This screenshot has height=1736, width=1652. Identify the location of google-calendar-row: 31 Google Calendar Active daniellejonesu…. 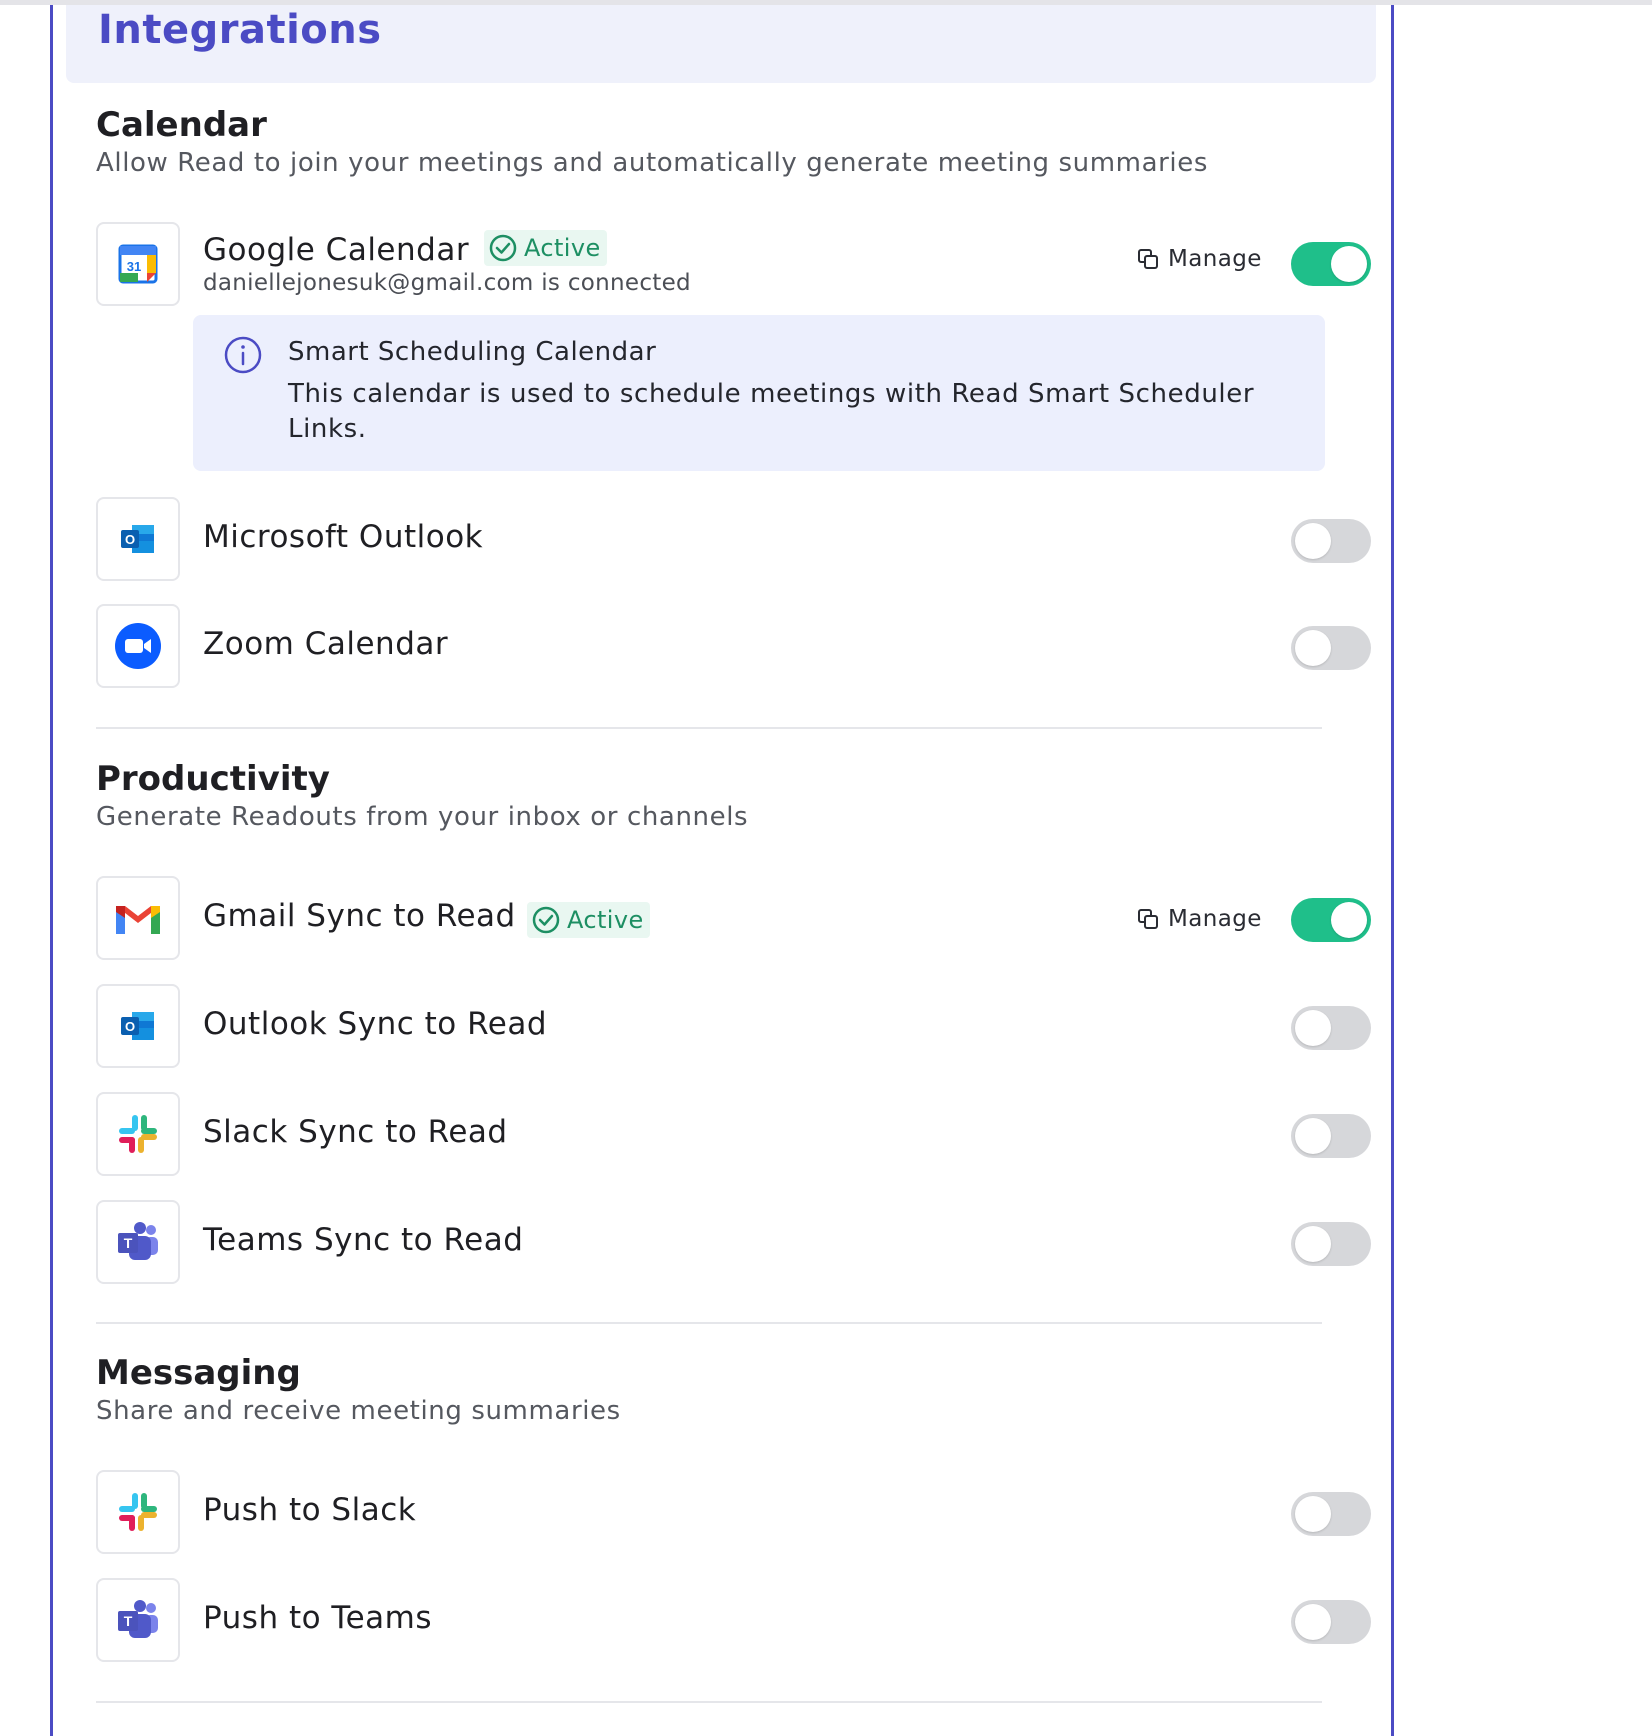
(733, 264).